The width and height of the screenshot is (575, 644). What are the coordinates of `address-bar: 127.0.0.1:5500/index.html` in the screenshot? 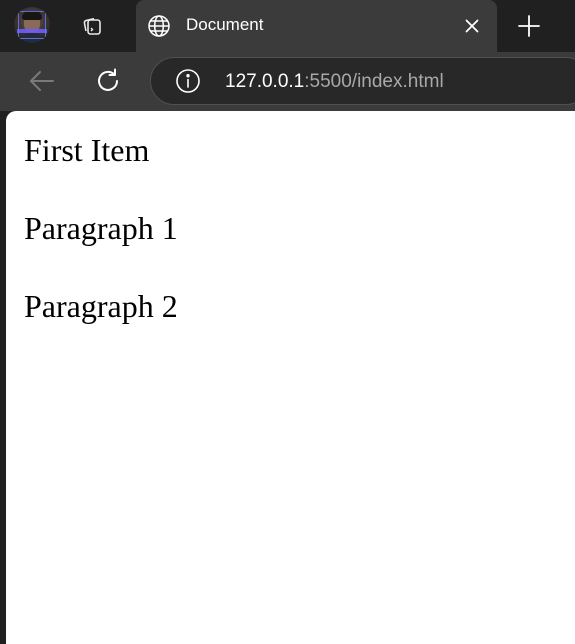 It's located at (362, 81).